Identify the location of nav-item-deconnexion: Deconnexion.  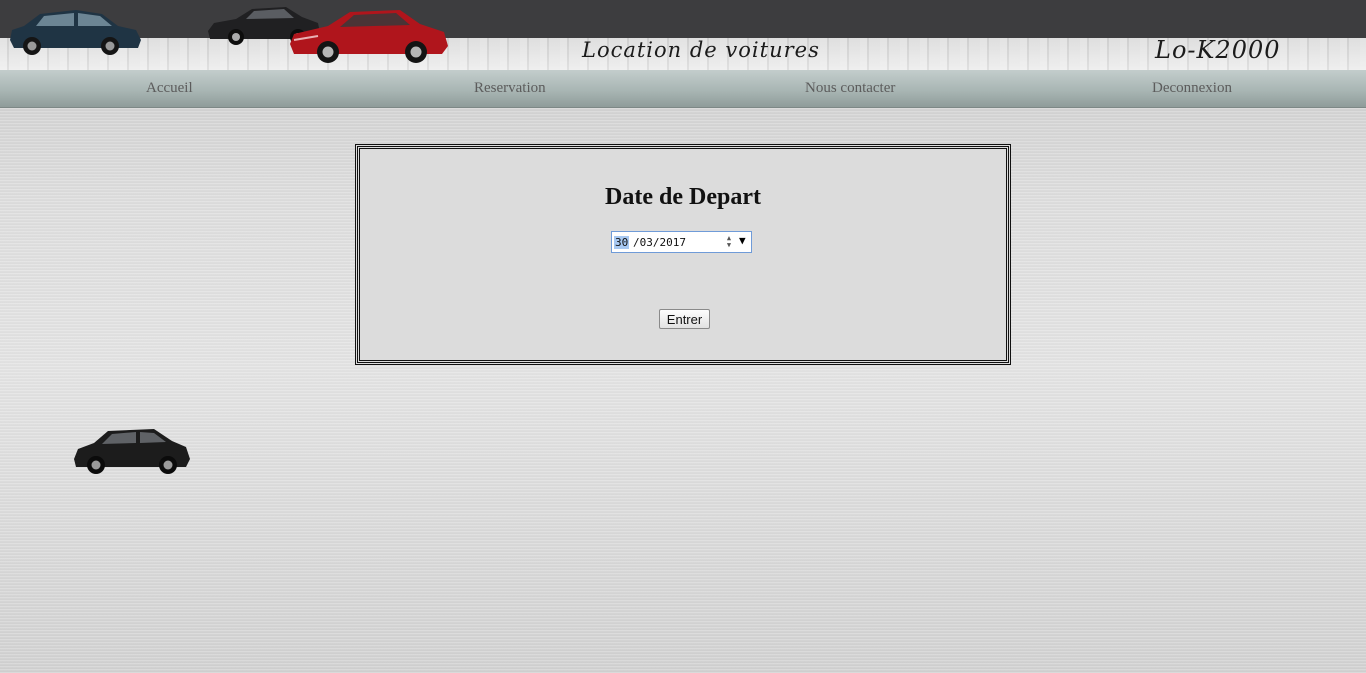
(1192, 88).